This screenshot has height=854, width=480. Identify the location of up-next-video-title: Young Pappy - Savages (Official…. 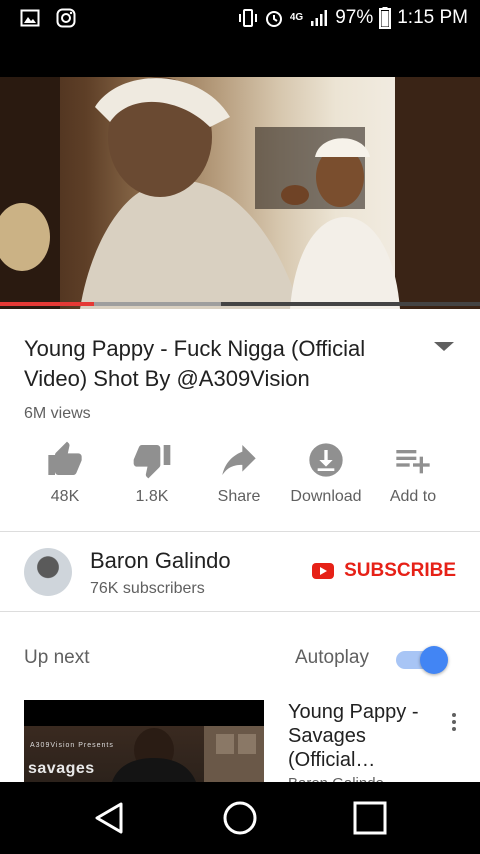
(355, 736).